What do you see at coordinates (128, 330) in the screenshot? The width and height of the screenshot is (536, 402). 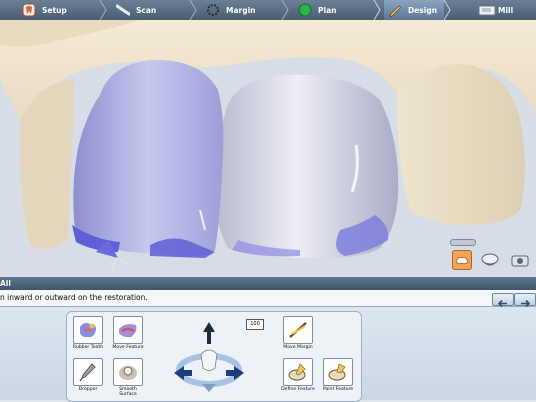 I see `move-feature-icon` at bounding box center [128, 330].